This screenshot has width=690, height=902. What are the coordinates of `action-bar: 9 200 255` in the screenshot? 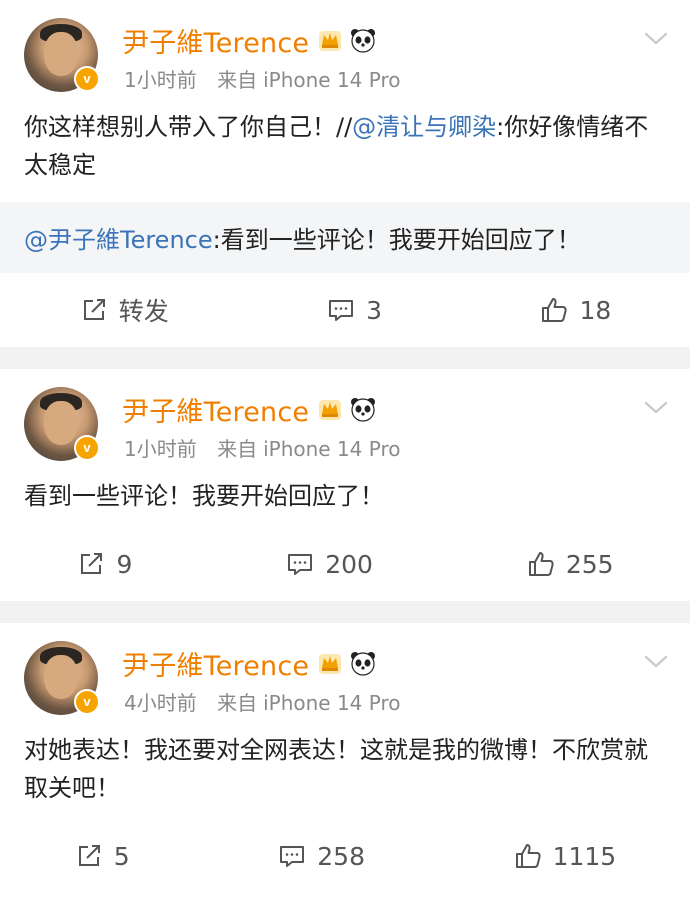 It's located at (345, 564).